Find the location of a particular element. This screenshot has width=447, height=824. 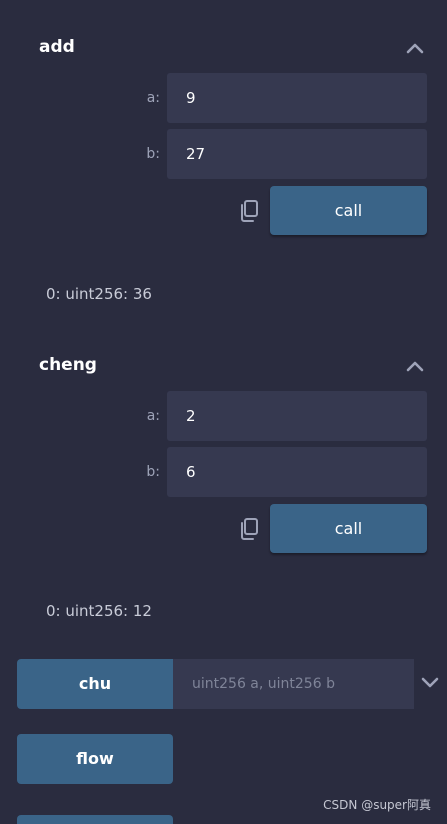

function-title: cheng is located at coordinates (68, 365).